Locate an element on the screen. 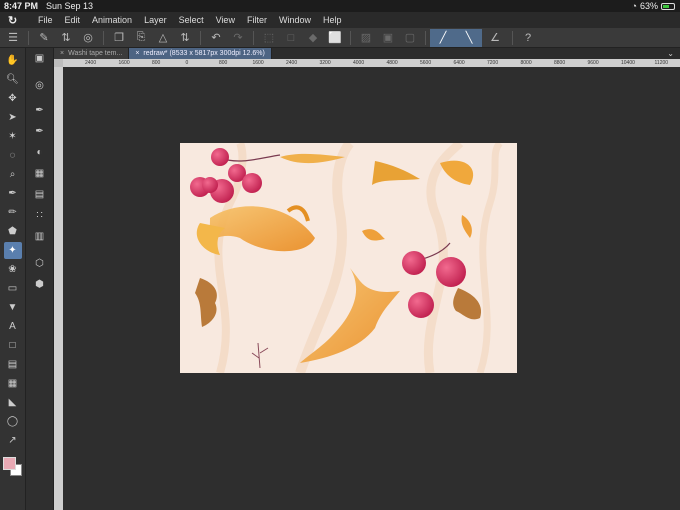 Image resolution: width=680 pixels, height=510 pixels. material-icon: ▥ is located at coordinates (40, 236).